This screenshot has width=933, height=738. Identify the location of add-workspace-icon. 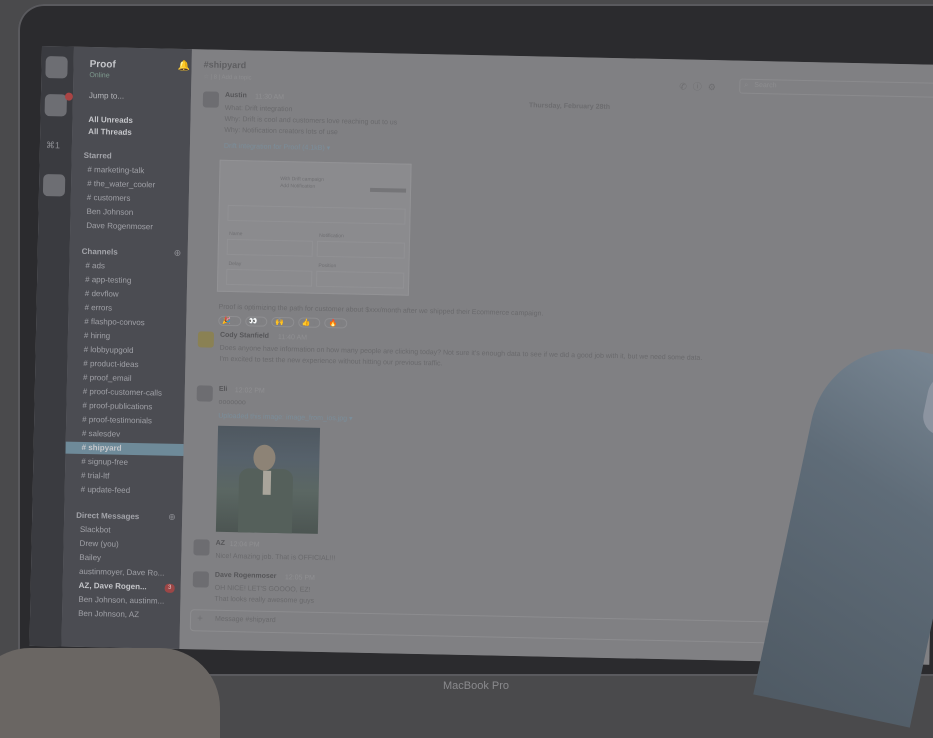
(54, 185).